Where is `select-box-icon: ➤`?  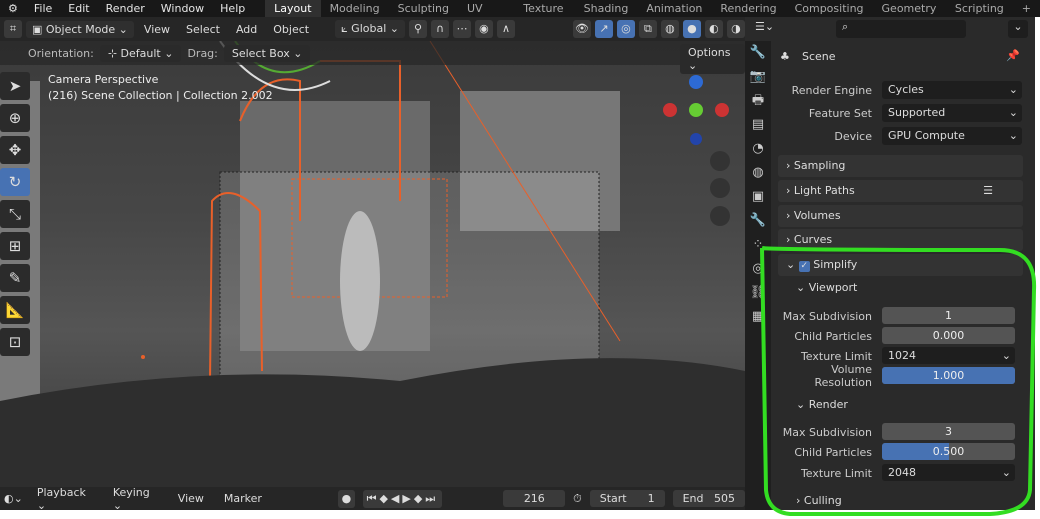 select-box-icon: ➤ is located at coordinates (15, 86).